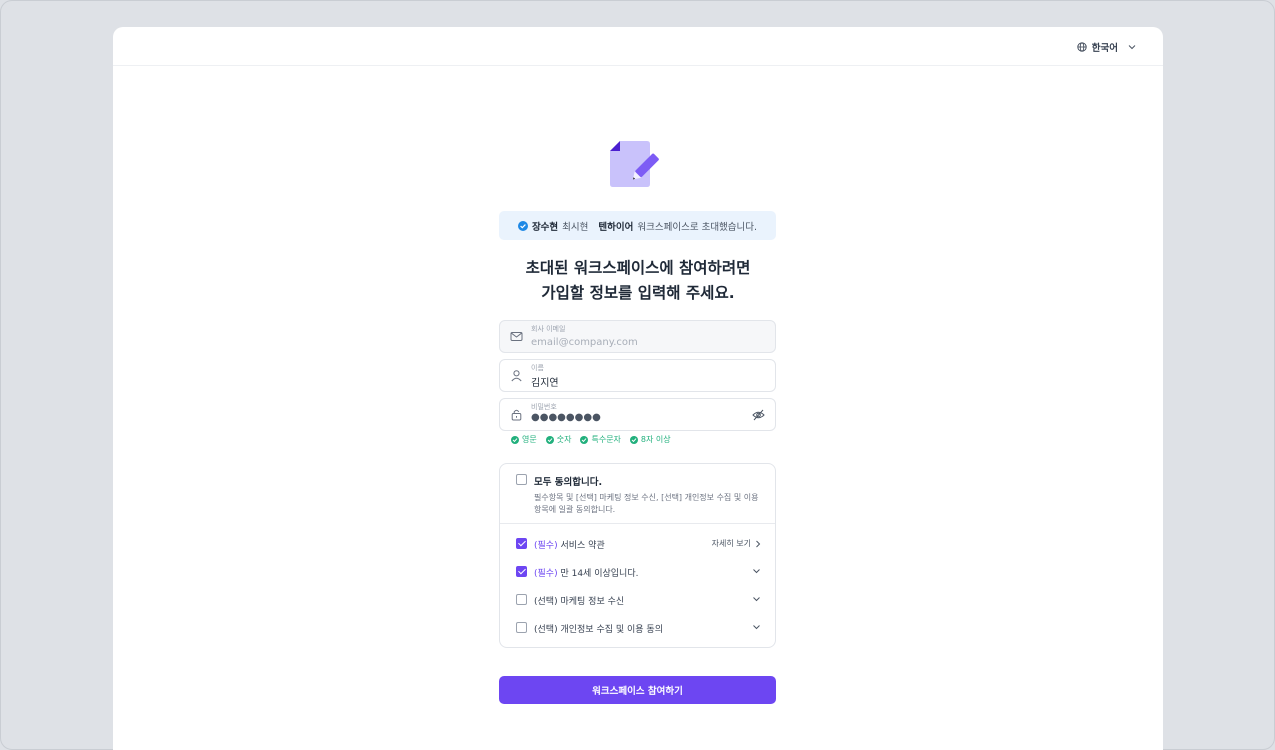 This screenshot has height=750, width=1275. I want to click on language-label: 한국어, so click(1104, 48).